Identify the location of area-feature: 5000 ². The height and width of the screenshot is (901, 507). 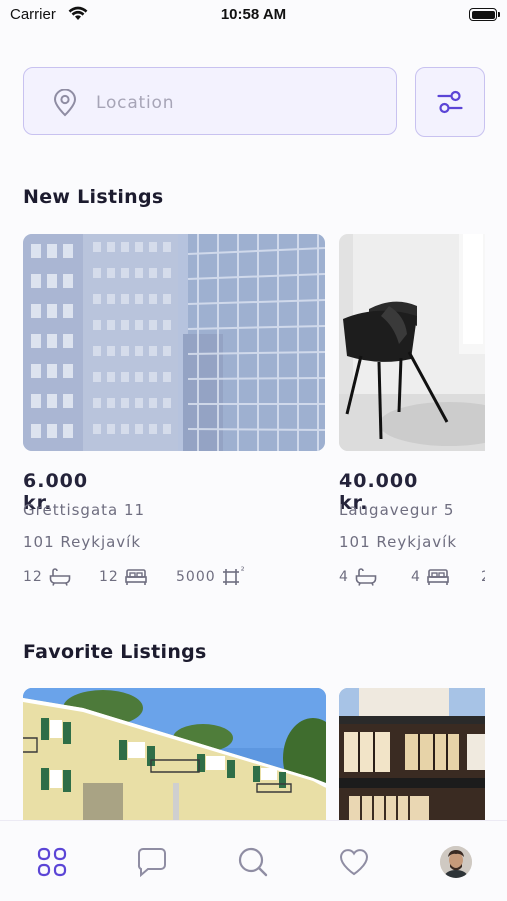
(211, 577).